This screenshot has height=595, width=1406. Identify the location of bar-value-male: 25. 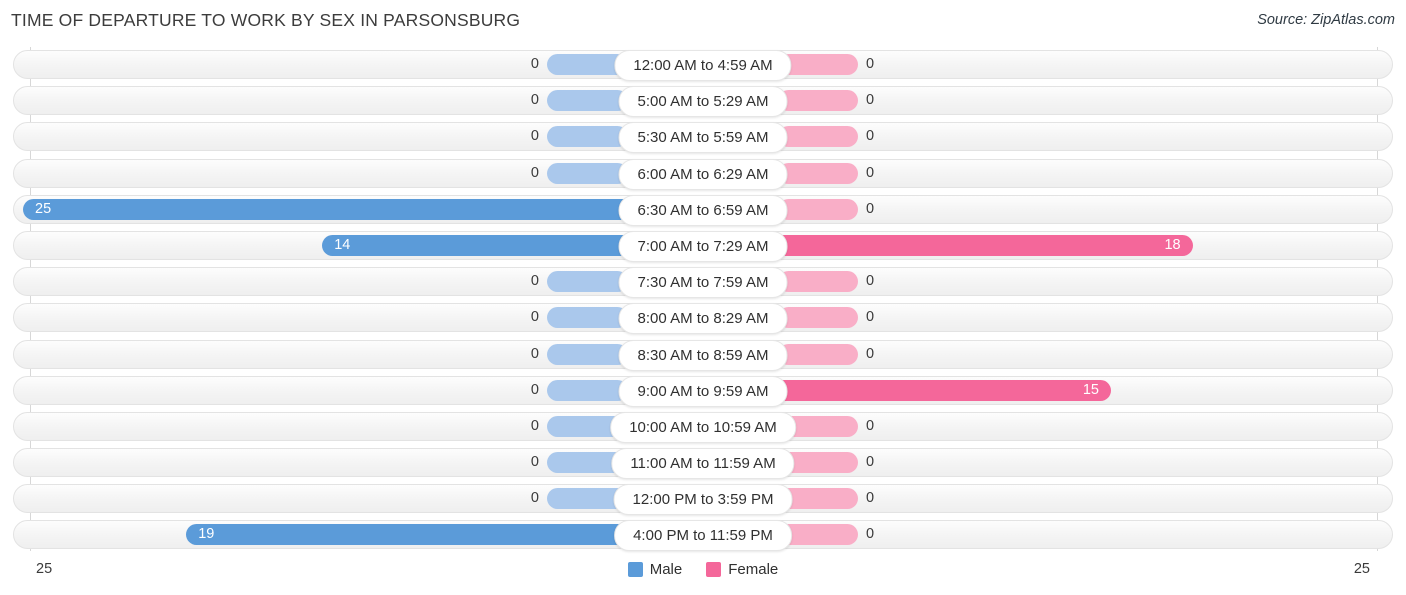
(43, 208).